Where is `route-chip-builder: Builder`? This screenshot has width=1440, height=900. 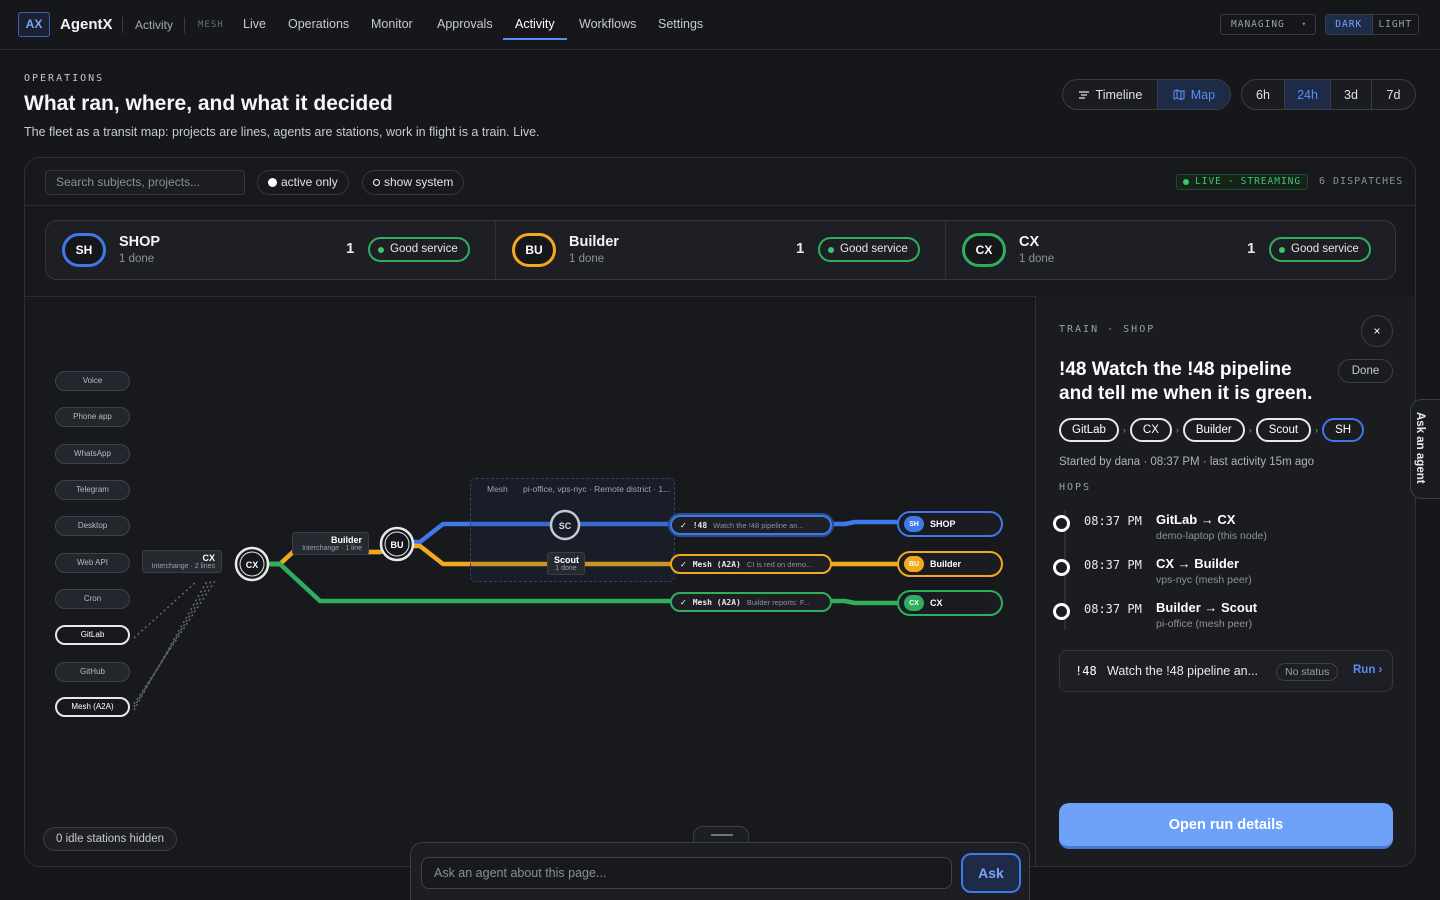
route-chip-builder: Builder is located at coordinates (1213, 430).